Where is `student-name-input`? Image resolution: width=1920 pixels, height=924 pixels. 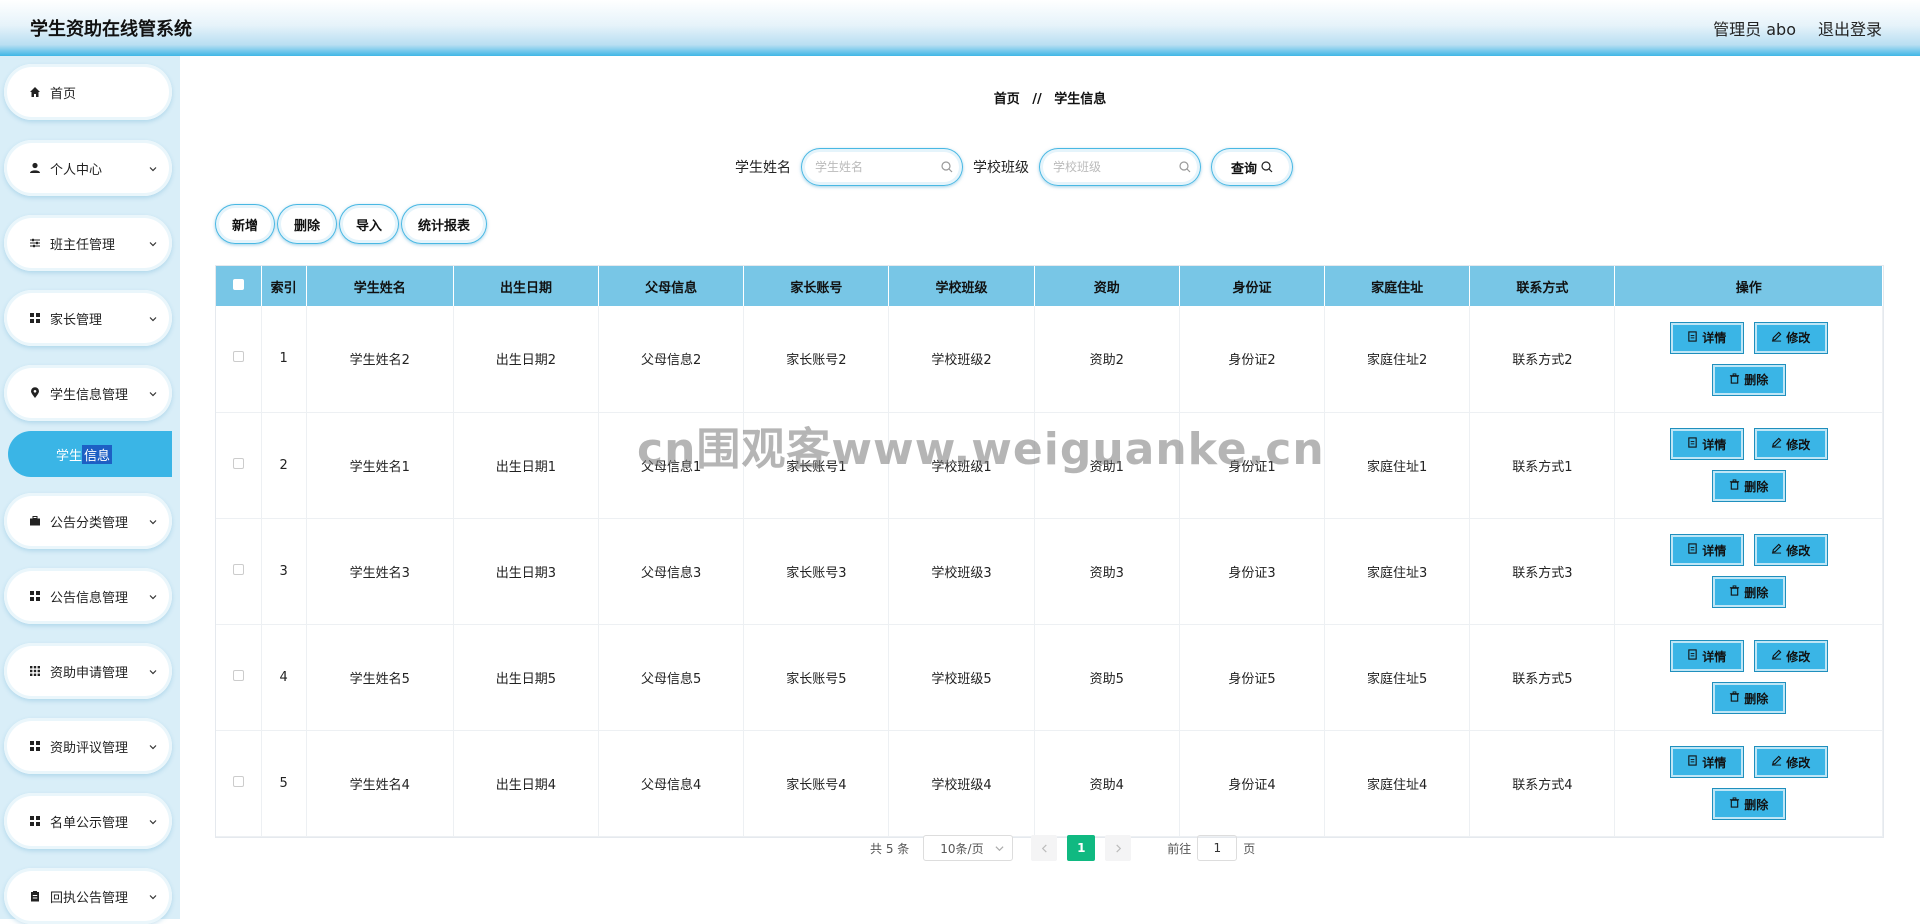 student-name-input is located at coordinates (878, 167).